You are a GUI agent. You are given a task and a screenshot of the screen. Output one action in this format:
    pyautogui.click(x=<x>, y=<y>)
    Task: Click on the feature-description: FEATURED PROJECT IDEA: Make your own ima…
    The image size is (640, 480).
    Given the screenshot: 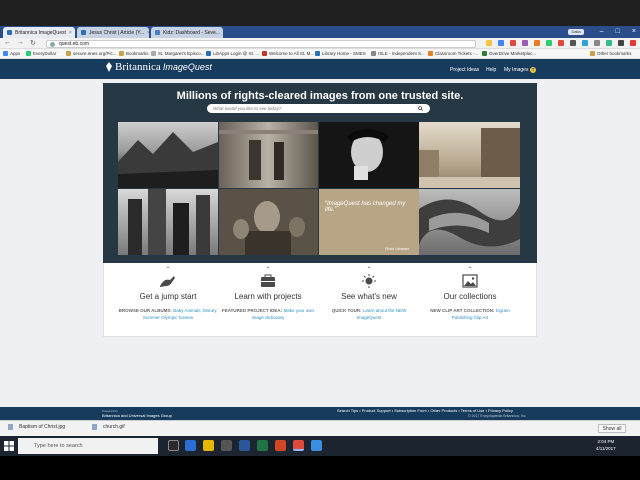 What is the action you would take?
    pyautogui.click(x=268, y=314)
    